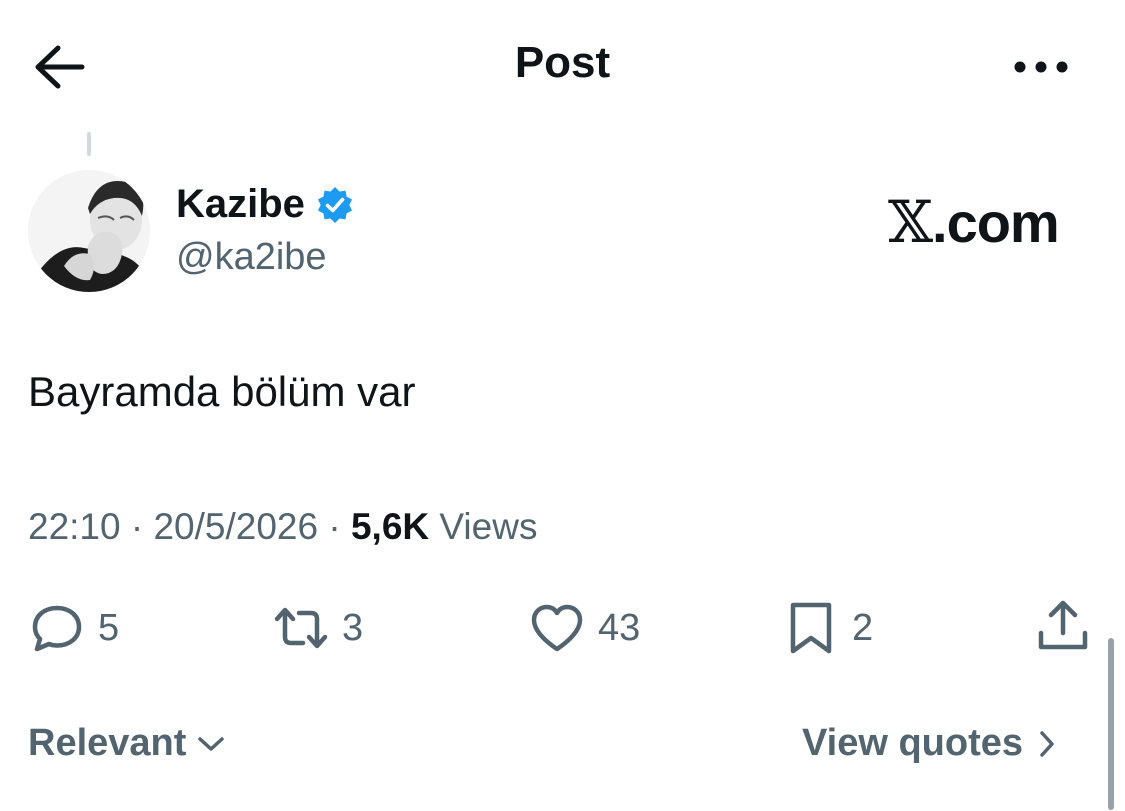 The image size is (1125, 811). Describe the element at coordinates (1111, 724) in the screenshot. I see `scrollbar` at that location.